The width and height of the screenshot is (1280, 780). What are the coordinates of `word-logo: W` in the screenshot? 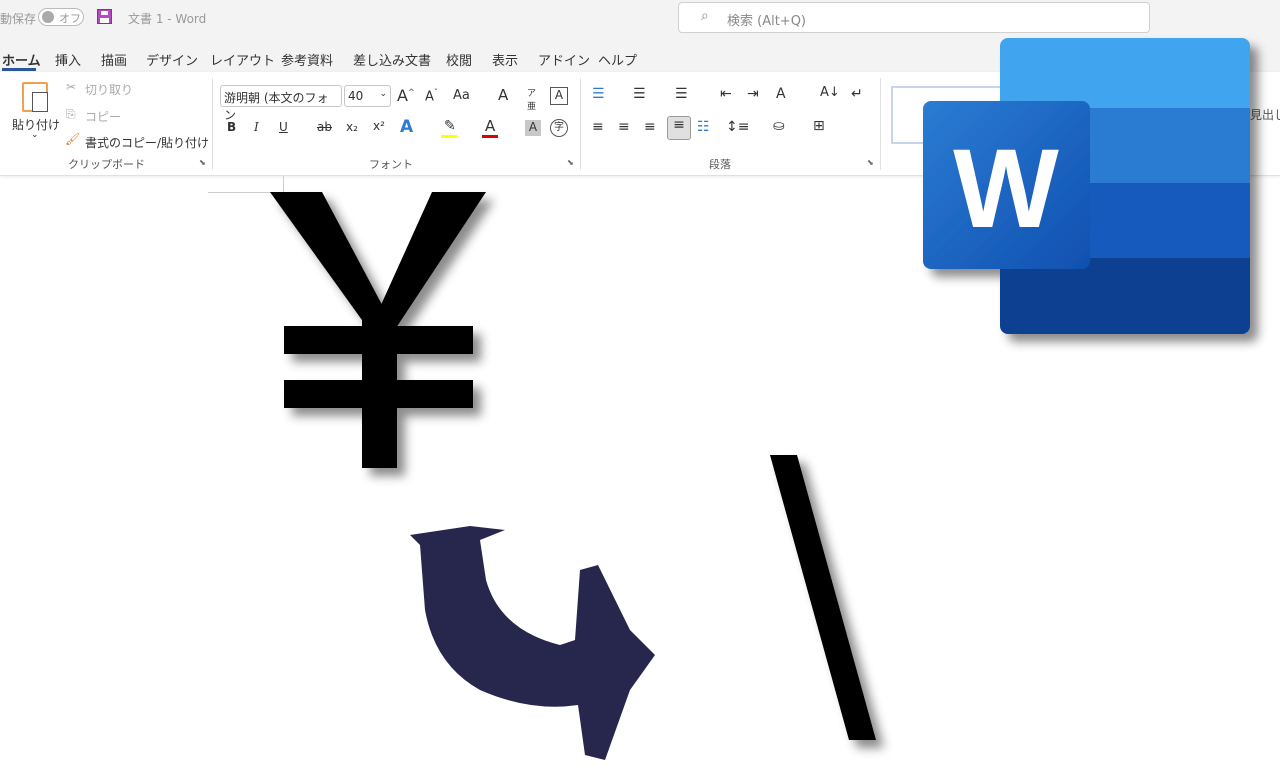 It's located at (1086, 186).